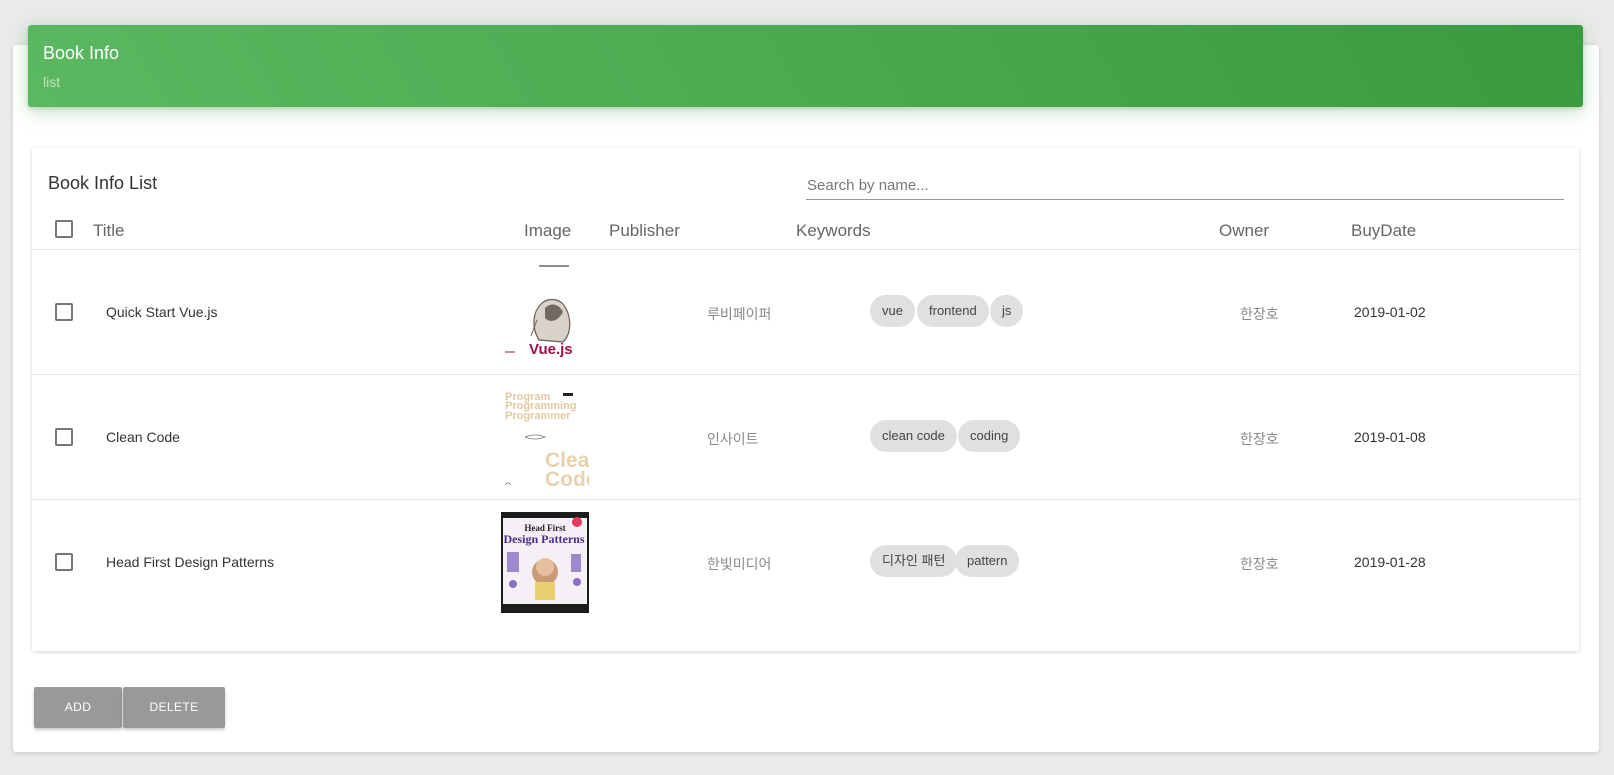 The image size is (1614, 775). What do you see at coordinates (544, 539) in the screenshot?
I see `cover-text: Design Patterns` at bounding box center [544, 539].